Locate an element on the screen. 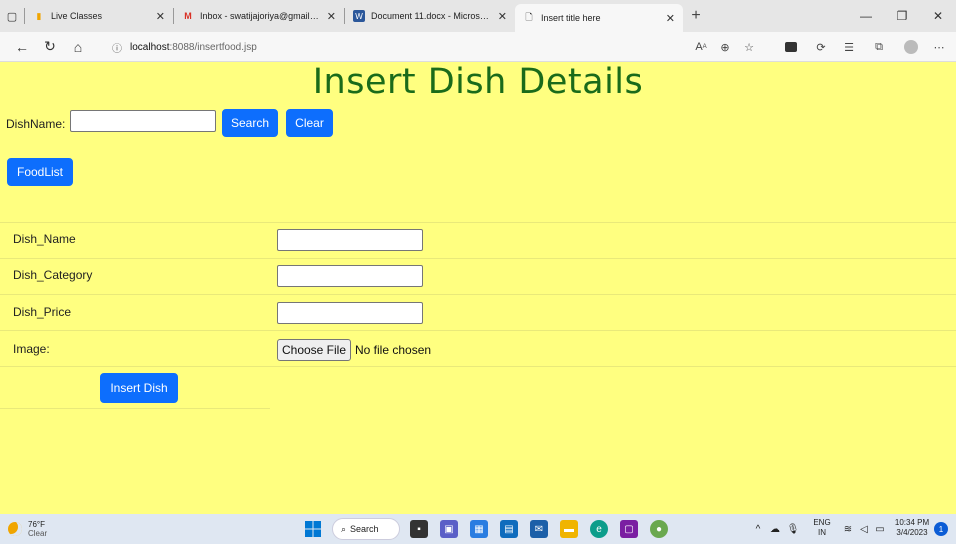 The image size is (956, 544). tab-word-document: W Document 11.docx - Microsoft W ✕ is located at coordinates (430, 16).